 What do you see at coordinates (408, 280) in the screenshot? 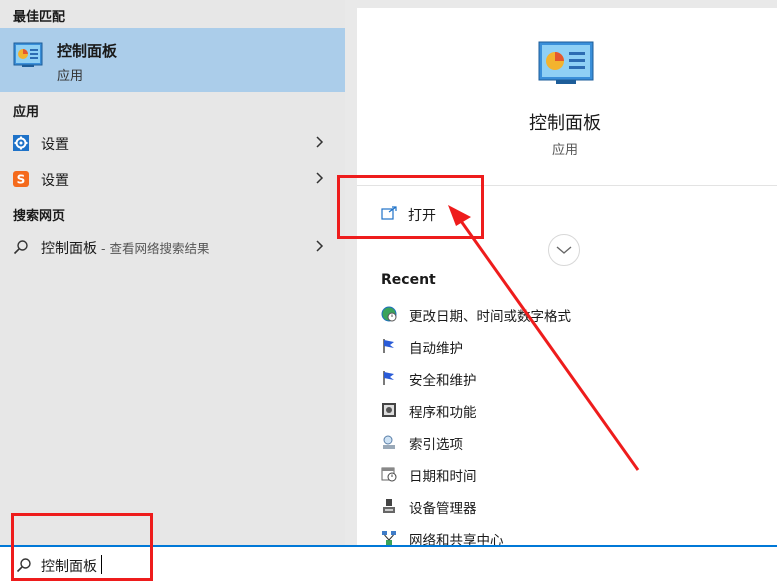
I see `recent-header: Recent` at bounding box center [408, 280].